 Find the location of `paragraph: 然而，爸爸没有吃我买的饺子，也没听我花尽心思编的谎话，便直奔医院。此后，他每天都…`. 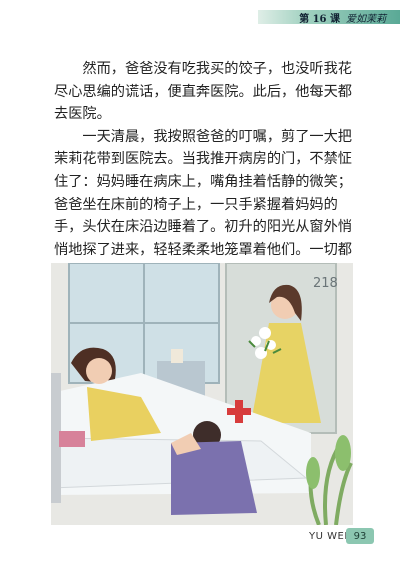

paragraph: 然而，爸爸没有吃我买的饺子，也没听我花尽心思编的谎话，便直奔医院。此后，他每天都… is located at coordinates (203, 92).